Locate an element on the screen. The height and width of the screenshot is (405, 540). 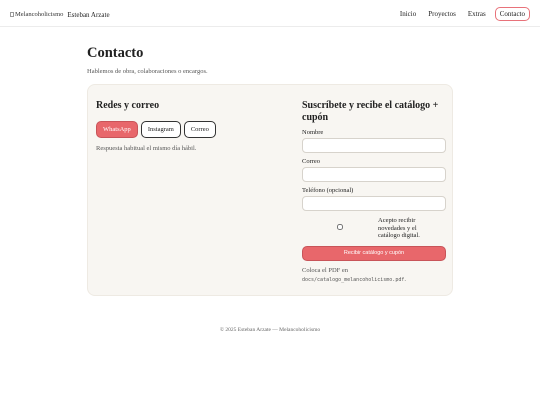
email-button: Correo is located at coordinates (199, 129).